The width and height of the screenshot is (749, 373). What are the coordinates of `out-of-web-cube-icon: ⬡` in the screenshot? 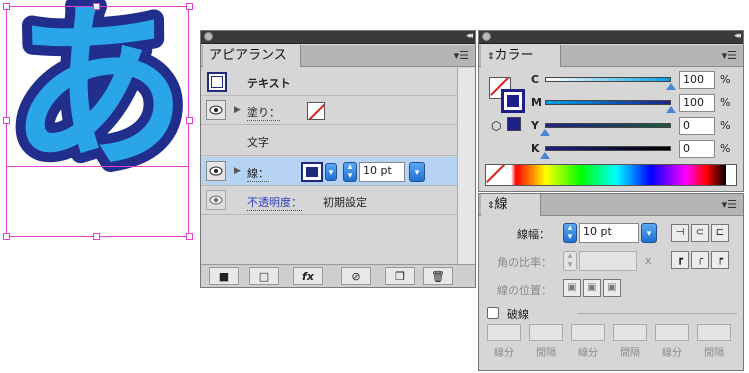 It's located at (496, 126).